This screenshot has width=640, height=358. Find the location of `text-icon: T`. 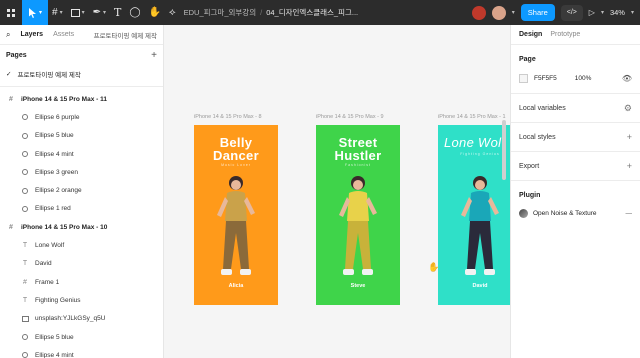

text-icon: T is located at coordinates (25, 264).